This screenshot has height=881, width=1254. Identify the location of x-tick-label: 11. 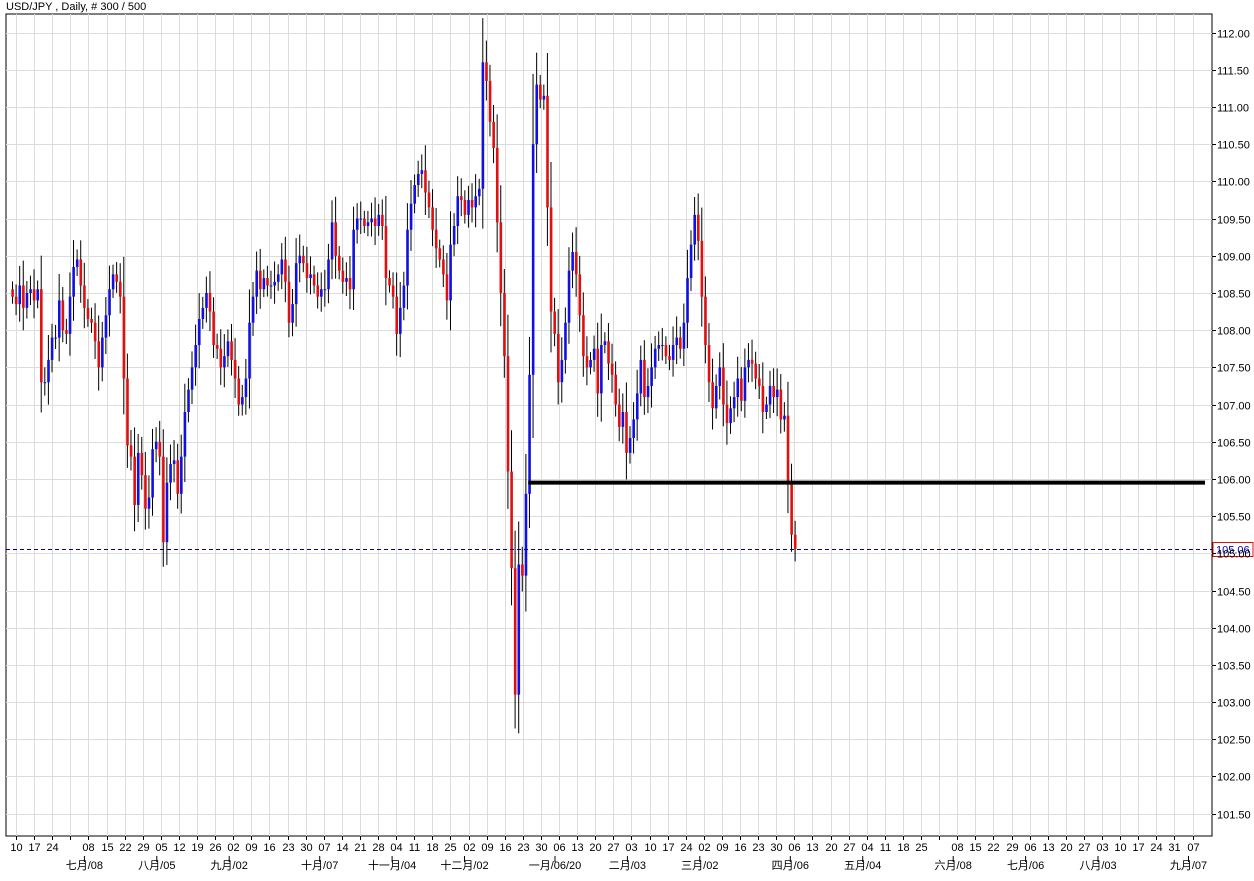
(885, 848).